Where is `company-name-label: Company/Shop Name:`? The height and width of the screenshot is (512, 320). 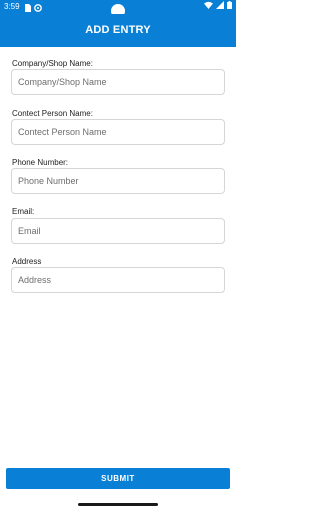
company-name-label: Company/Shop Name: is located at coordinates (52, 63).